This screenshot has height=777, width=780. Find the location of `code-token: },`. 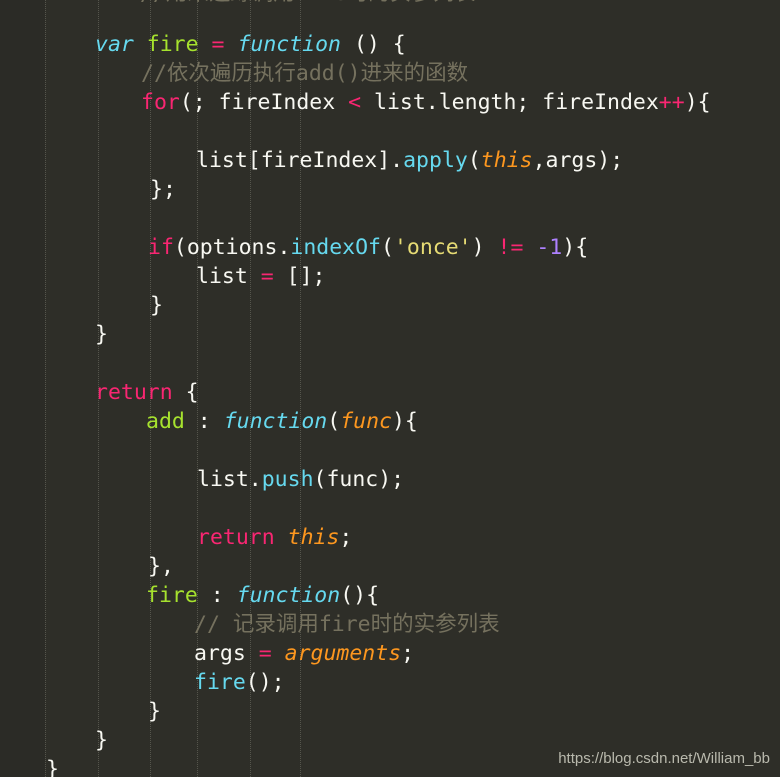

code-token: }, is located at coordinates (161, 566).